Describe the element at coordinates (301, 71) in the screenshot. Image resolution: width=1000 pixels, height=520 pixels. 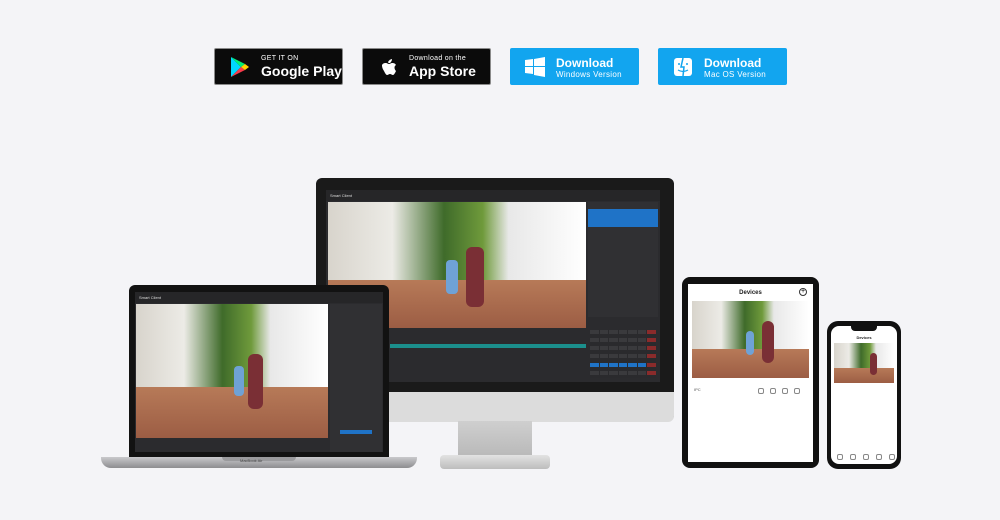
I see `google-play-big-label: Google Play` at that location.